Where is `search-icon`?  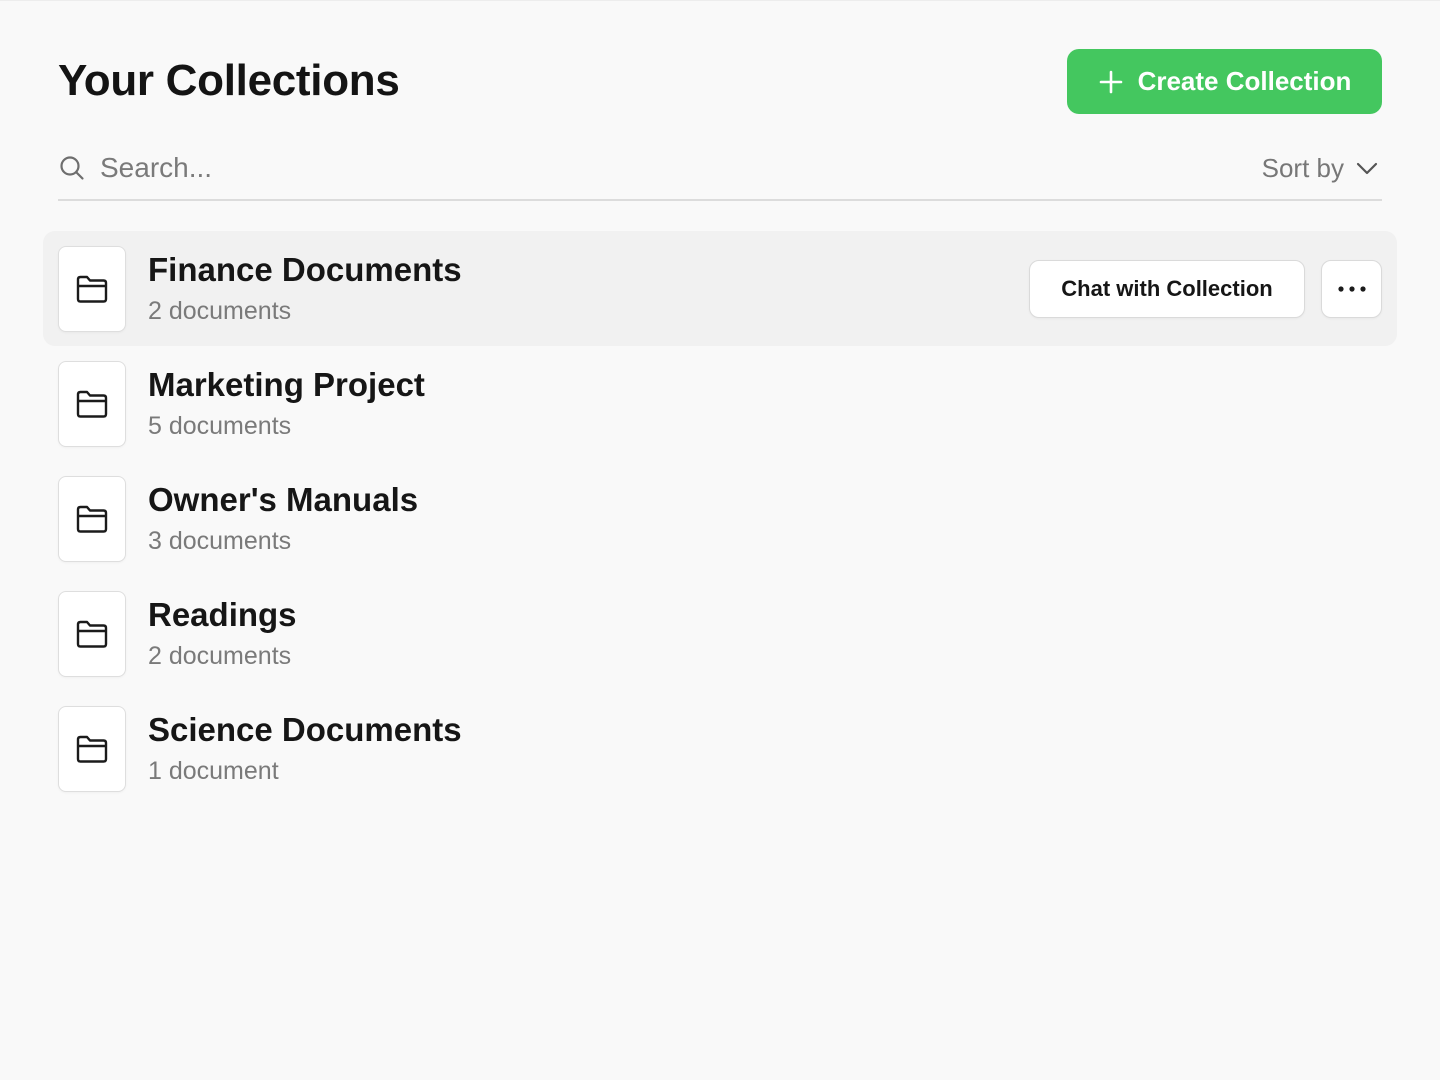 search-icon is located at coordinates (72, 168).